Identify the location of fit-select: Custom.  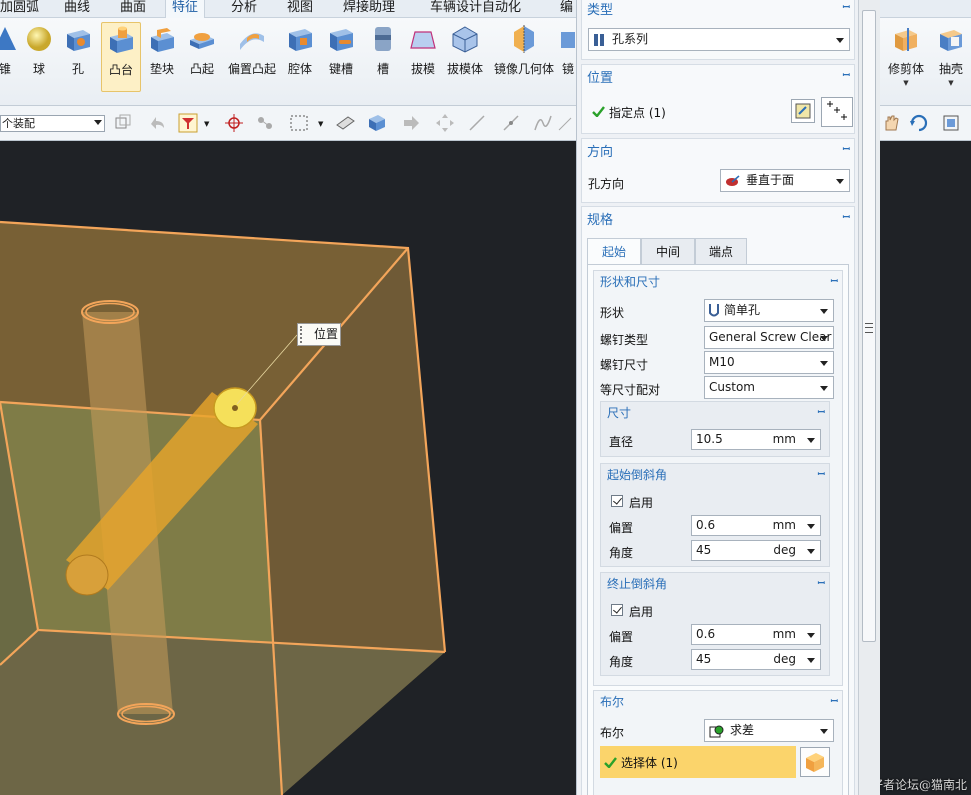
(769, 387).